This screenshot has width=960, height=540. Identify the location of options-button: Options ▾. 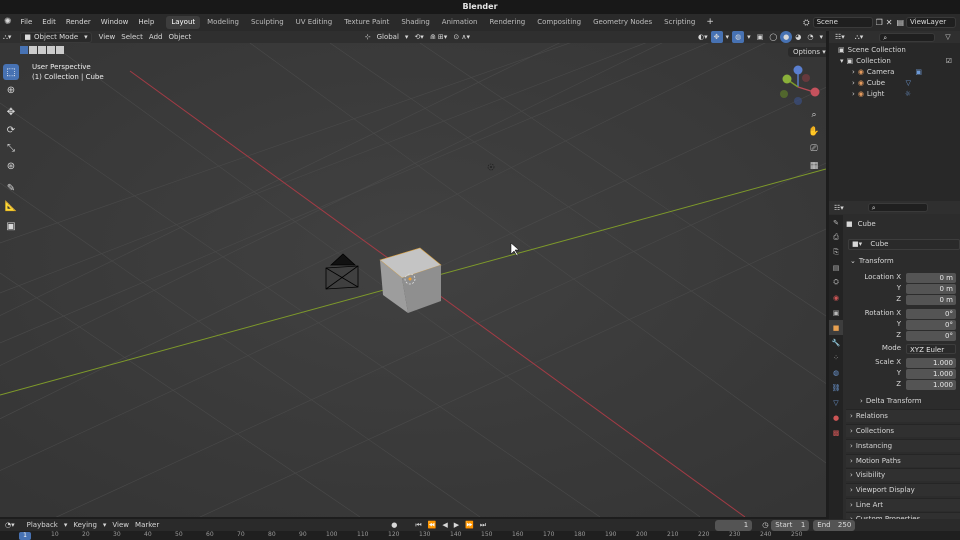
(807, 52).